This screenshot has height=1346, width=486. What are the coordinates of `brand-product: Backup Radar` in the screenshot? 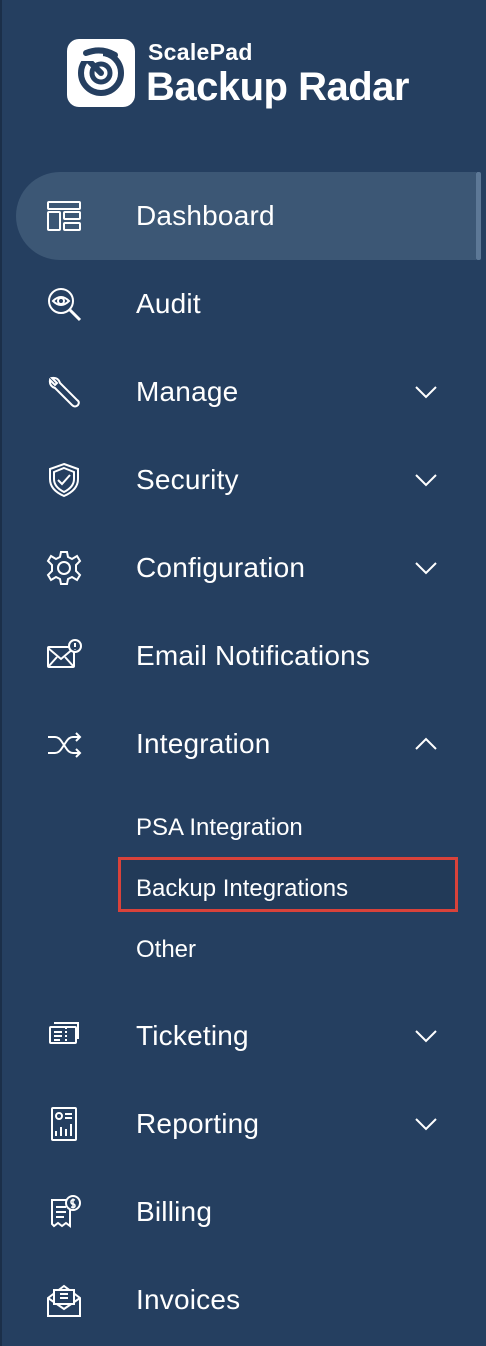 It's located at (277, 87).